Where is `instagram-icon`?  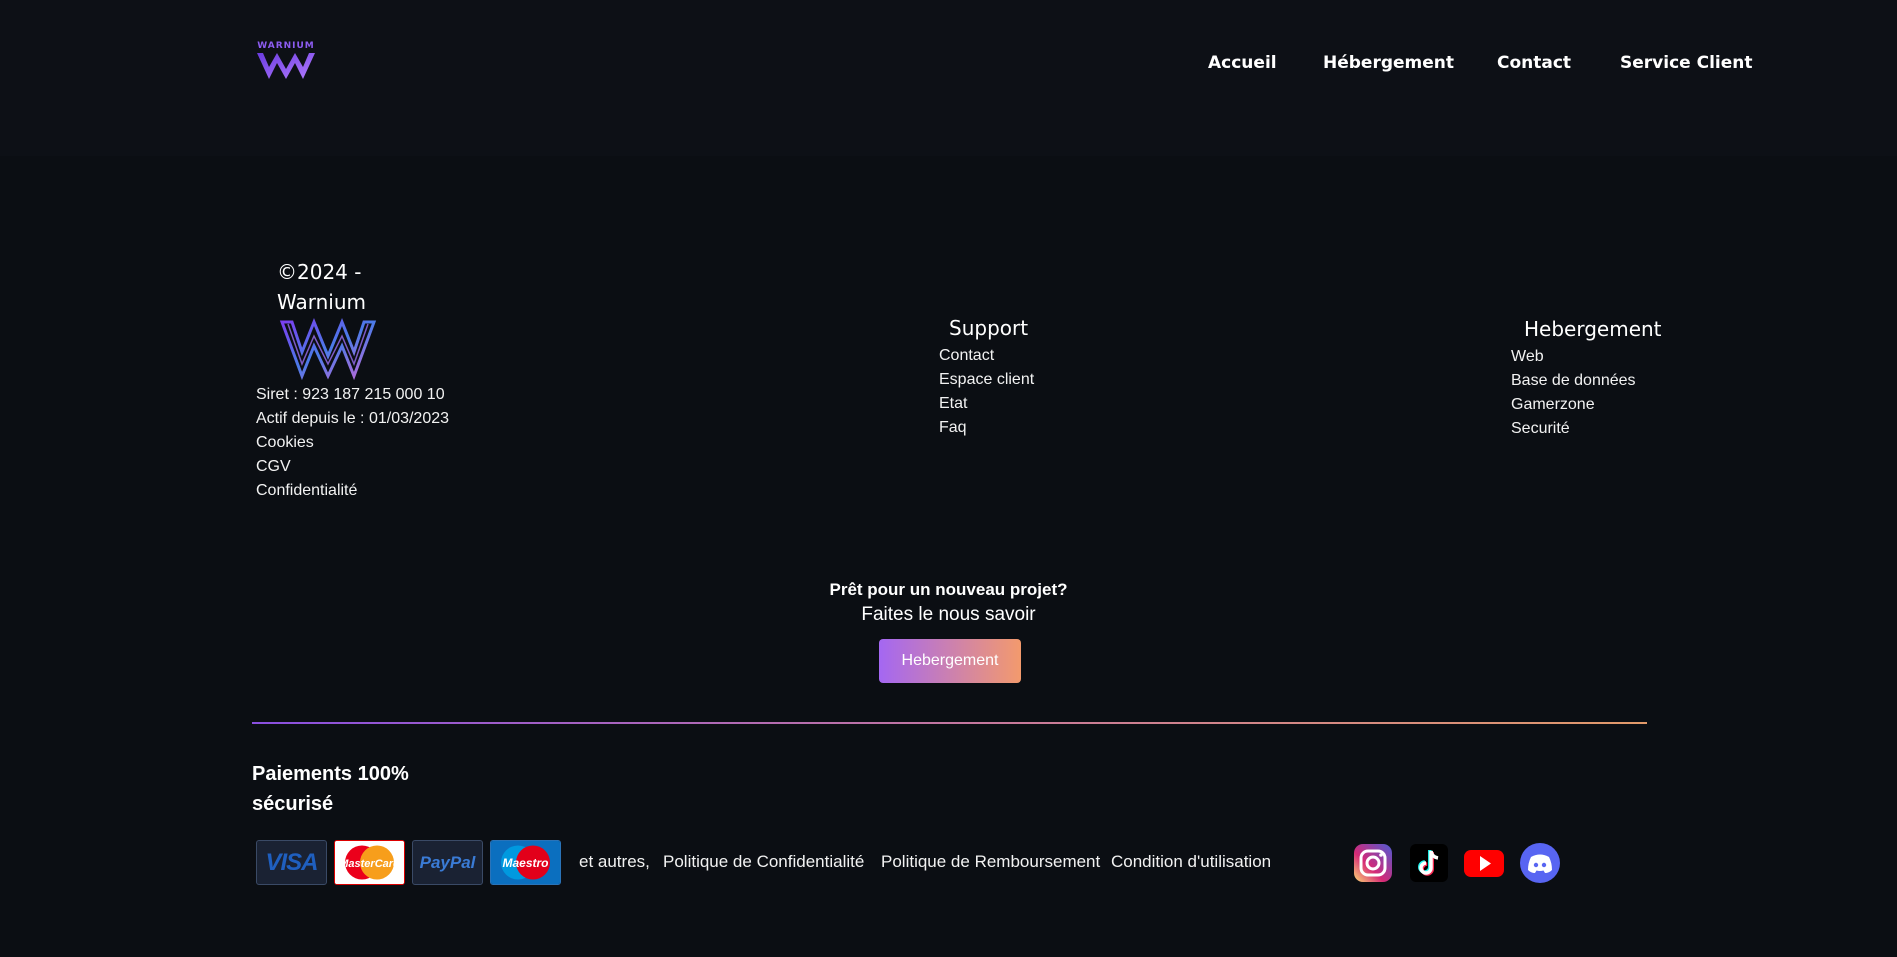
instagram-icon is located at coordinates (1373, 863).